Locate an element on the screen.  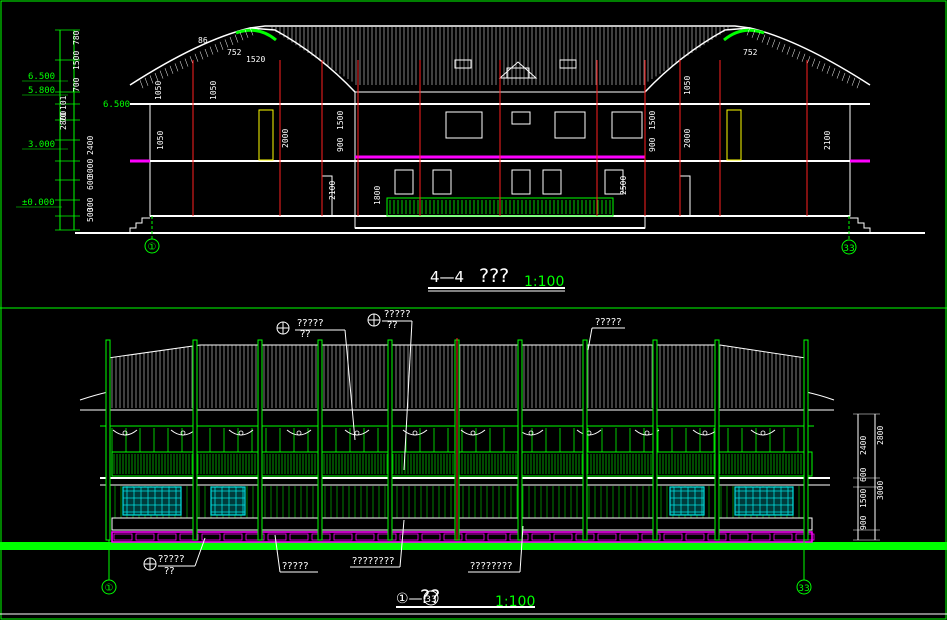
interior-dim-label: 1500 is located at coordinates (340, 120).